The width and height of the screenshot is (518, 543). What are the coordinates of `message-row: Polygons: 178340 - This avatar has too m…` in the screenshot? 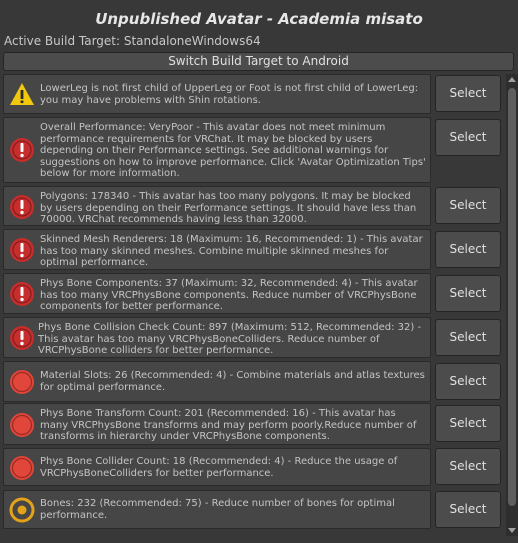 It's located at (253, 206).